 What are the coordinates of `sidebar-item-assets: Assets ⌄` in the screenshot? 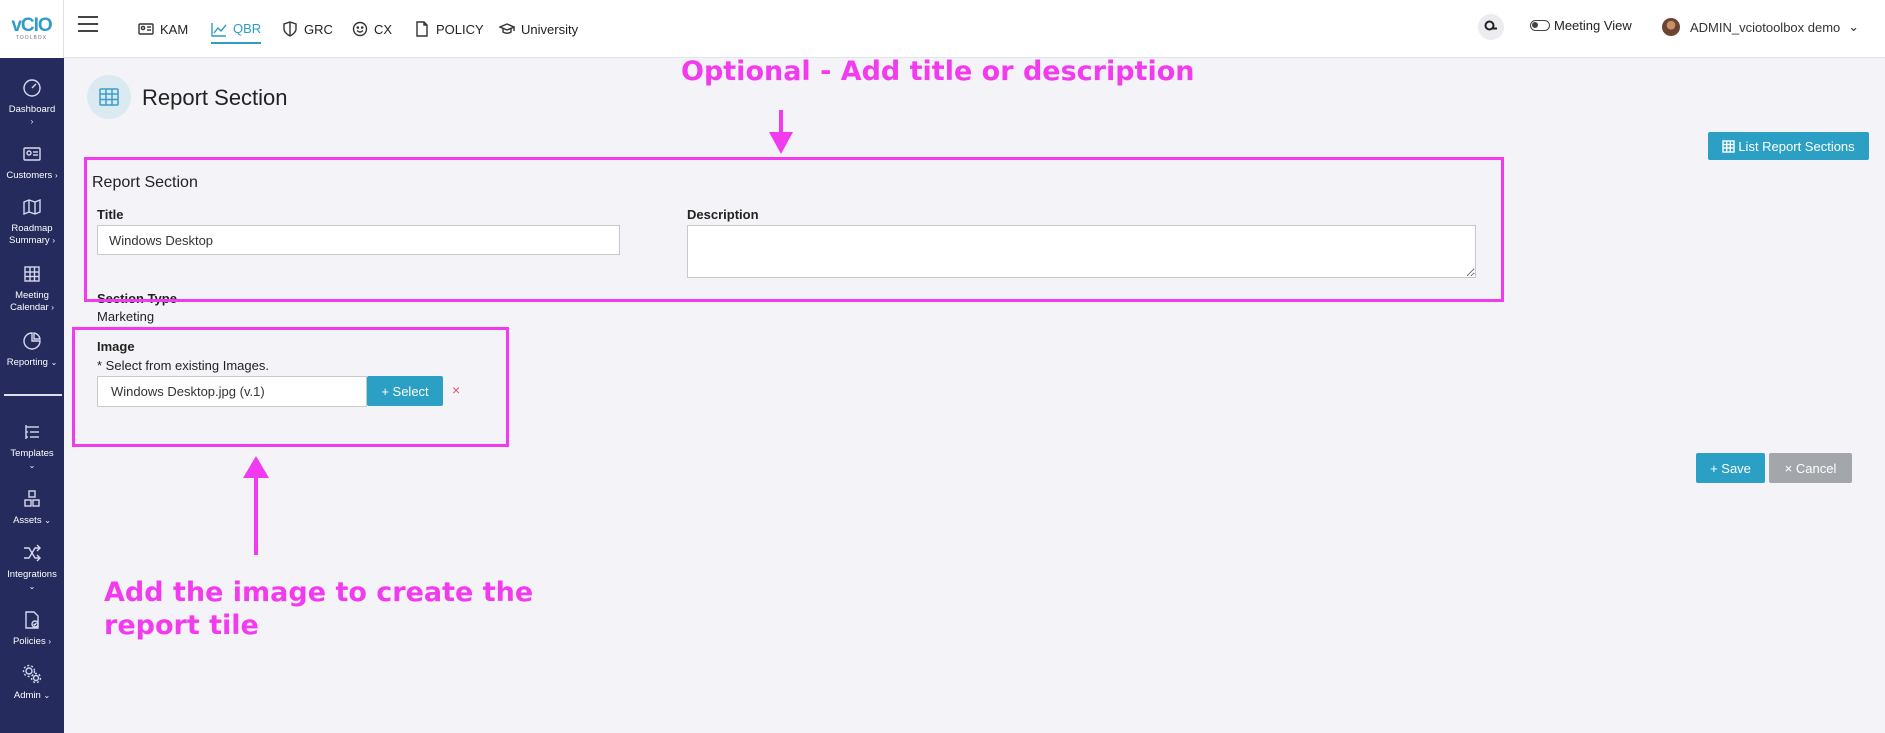 It's located at (32, 508).